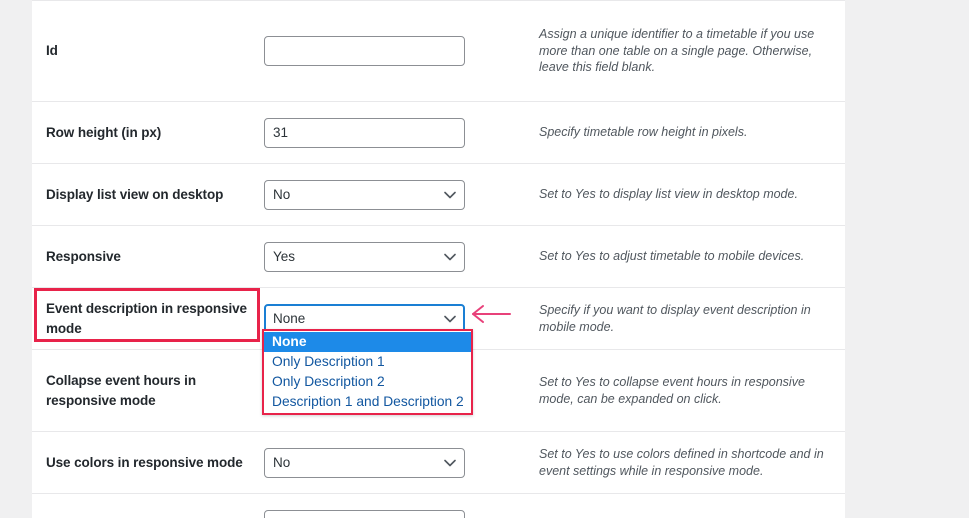  I want to click on setting-field-row-height, so click(380, 132).